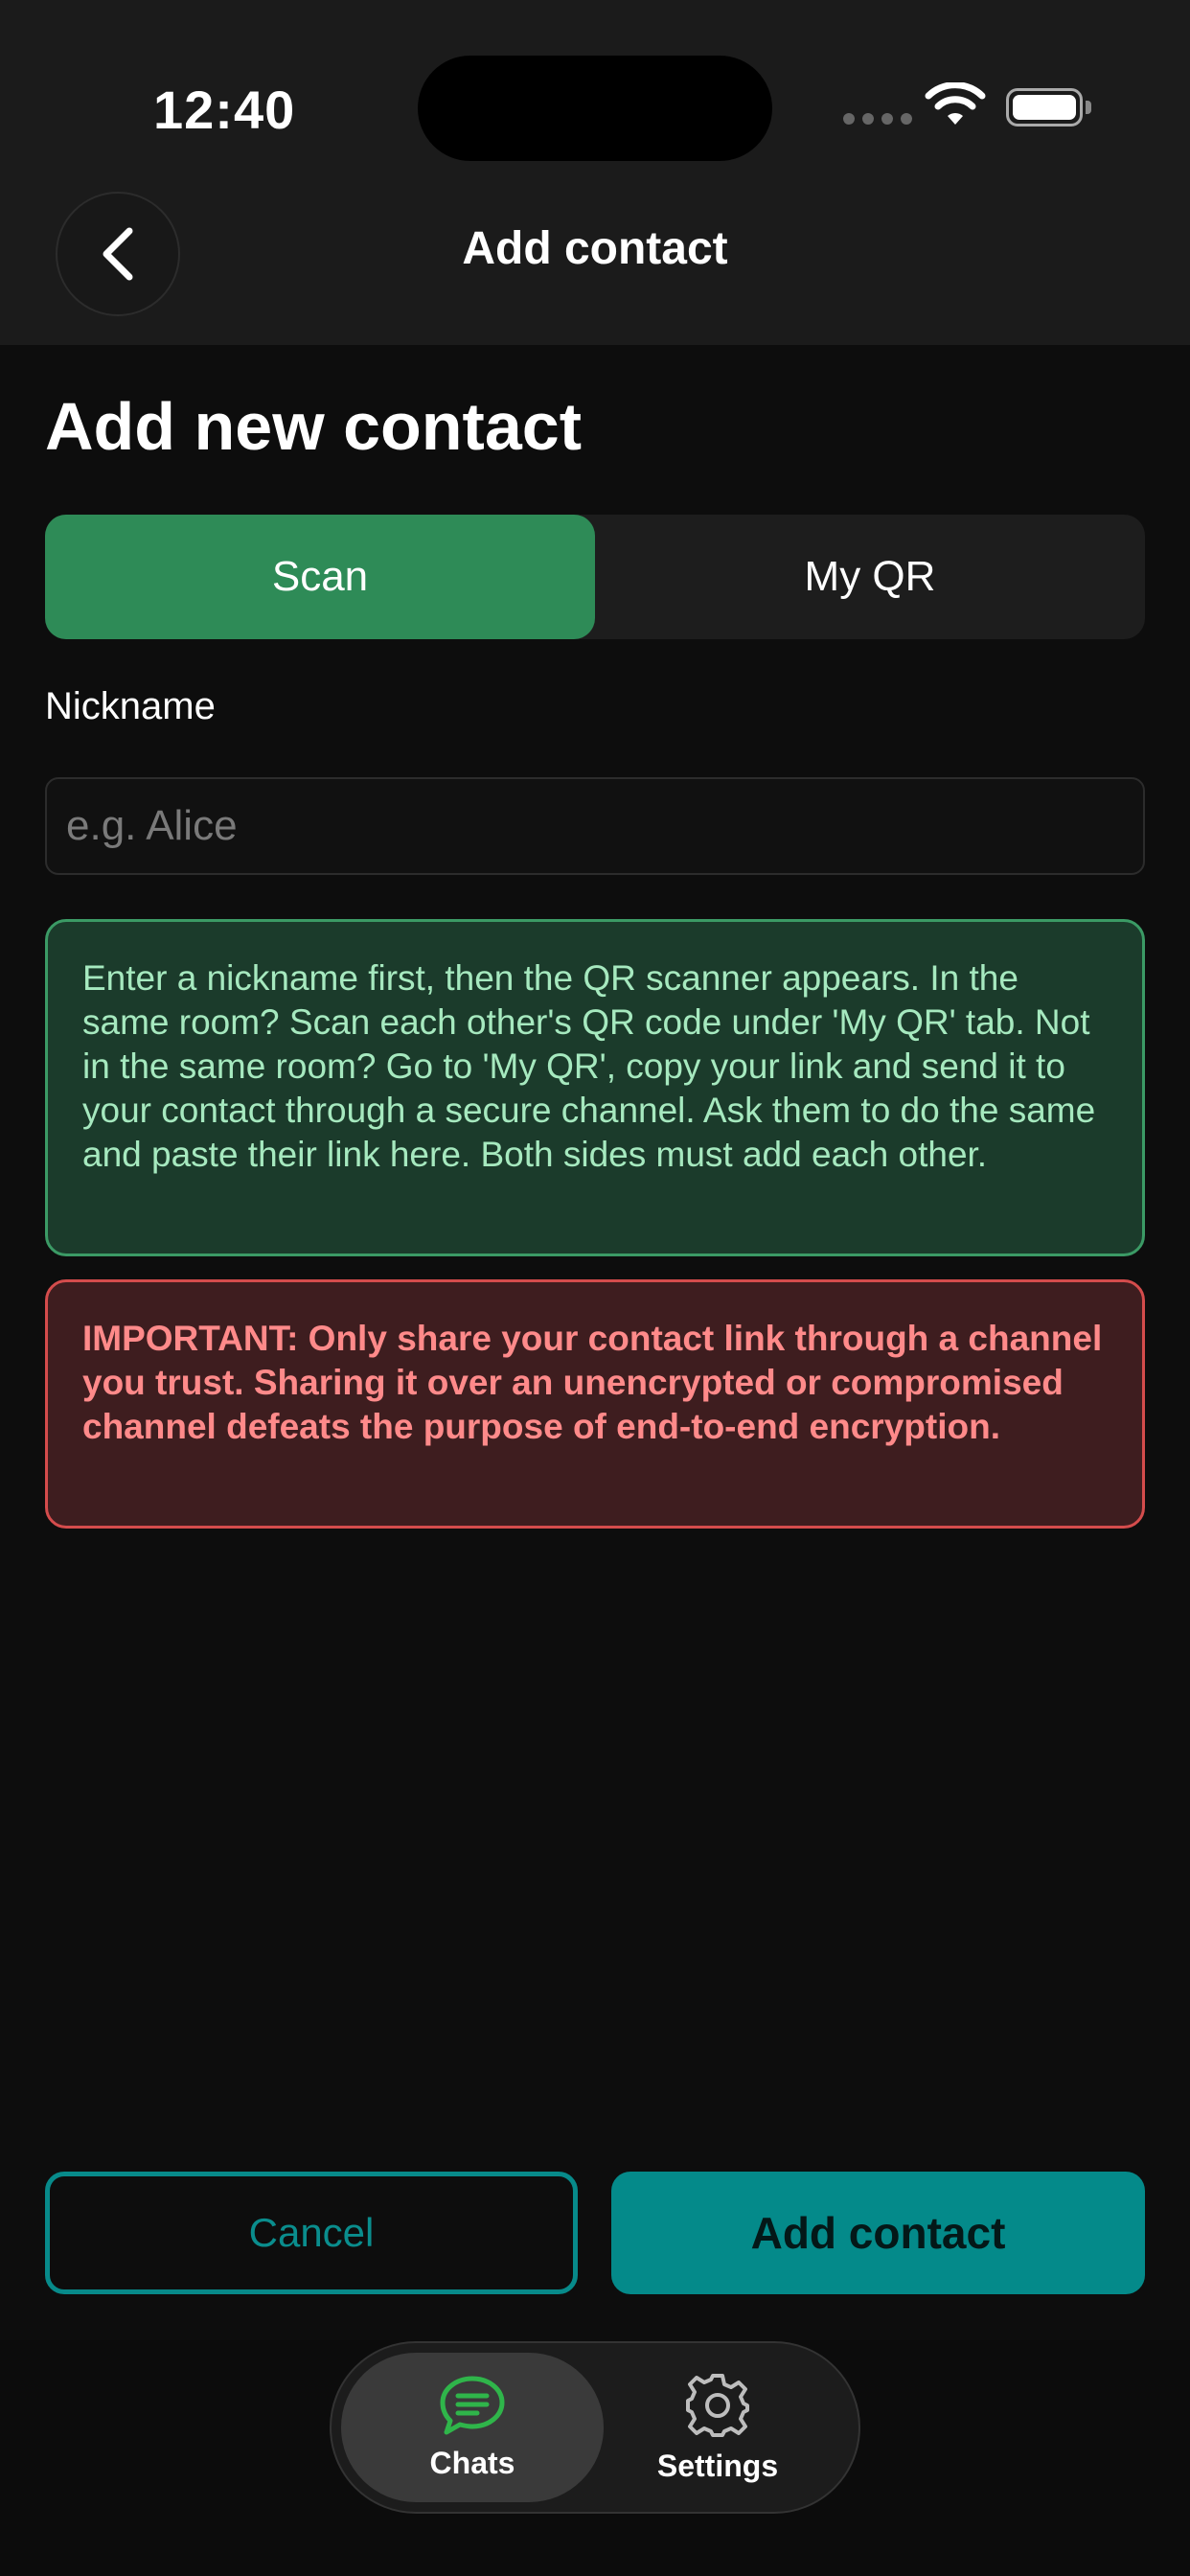 This screenshot has width=1190, height=2576. I want to click on cellular-signal-icon, so click(878, 119).